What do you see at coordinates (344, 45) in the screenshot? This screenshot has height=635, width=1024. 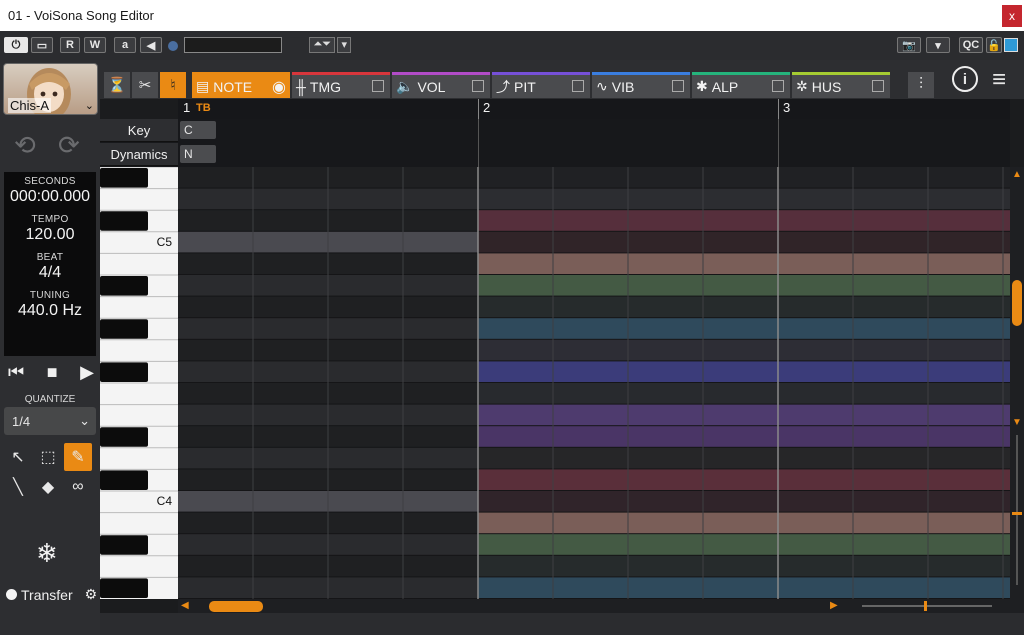 I see `track-dropdown: ▾` at bounding box center [344, 45].